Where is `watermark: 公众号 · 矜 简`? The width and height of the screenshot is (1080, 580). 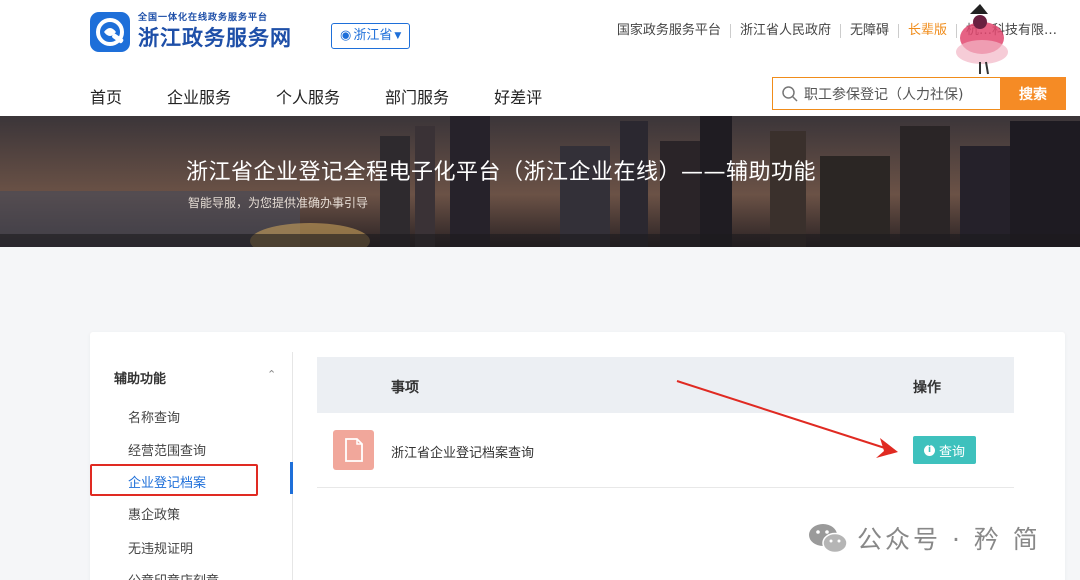 watermark: 公众号 · 矜 简 is located at coordinates (924, 538).